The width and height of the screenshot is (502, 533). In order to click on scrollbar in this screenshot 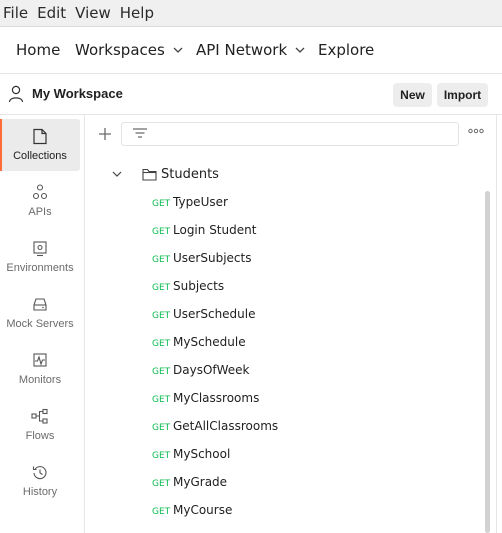, I will do `click(487, 360)`.